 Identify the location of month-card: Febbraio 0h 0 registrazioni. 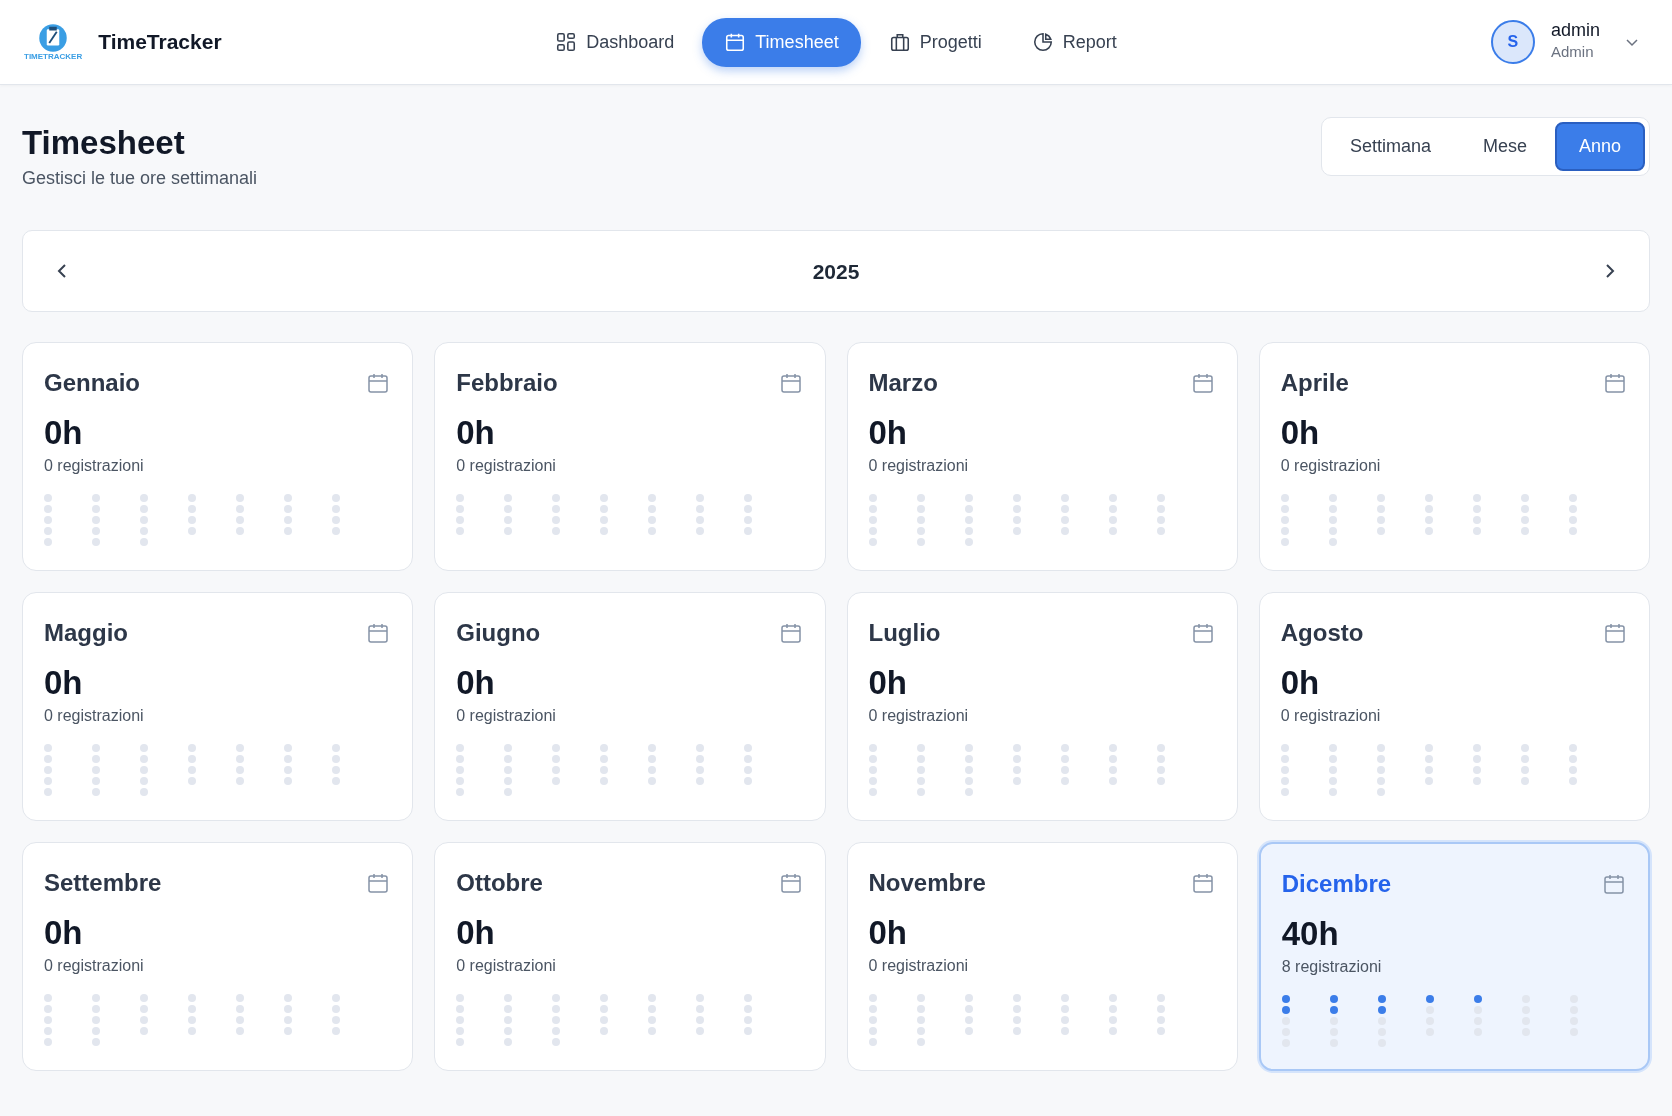
(630, 457).